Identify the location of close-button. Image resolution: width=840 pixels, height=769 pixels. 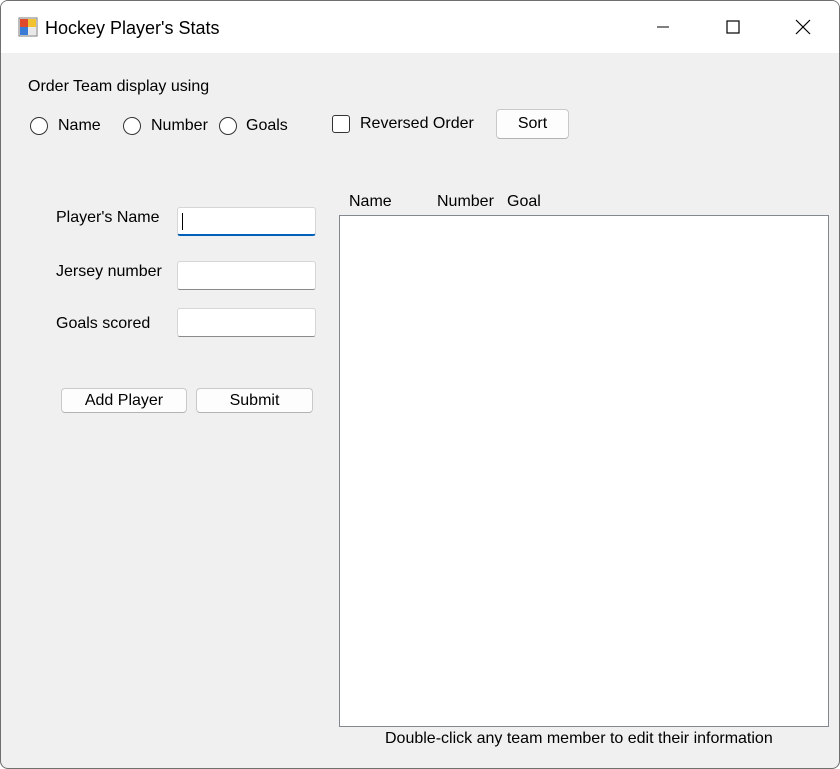
(803, 27).